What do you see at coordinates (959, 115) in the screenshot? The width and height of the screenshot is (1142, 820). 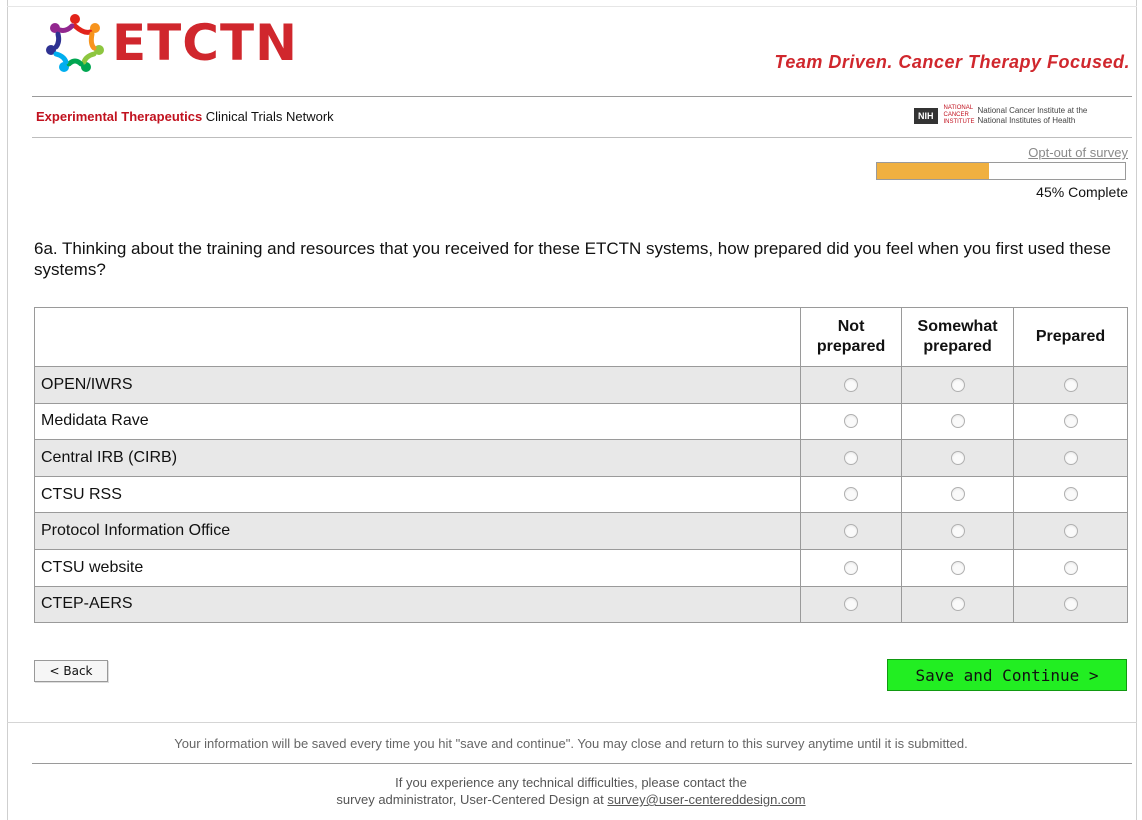 I see `nci-logo: NATIONAL CANCER INSTITUTE` at bounding box center [959, 115].